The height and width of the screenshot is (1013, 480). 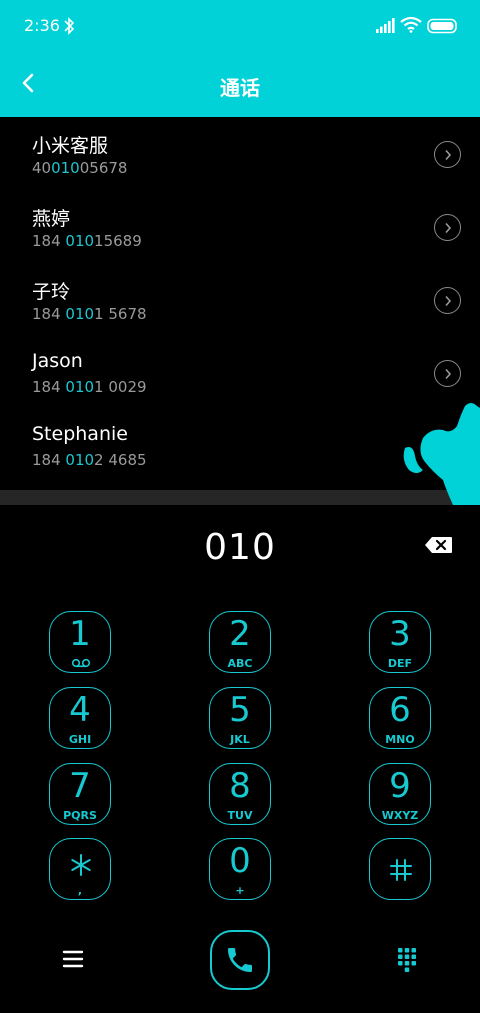 What do you see at coordinates (240, 299) in the screenshot?
I see `contact-row: 子玲 184 0101 5678` at bounding box center [240, 299].